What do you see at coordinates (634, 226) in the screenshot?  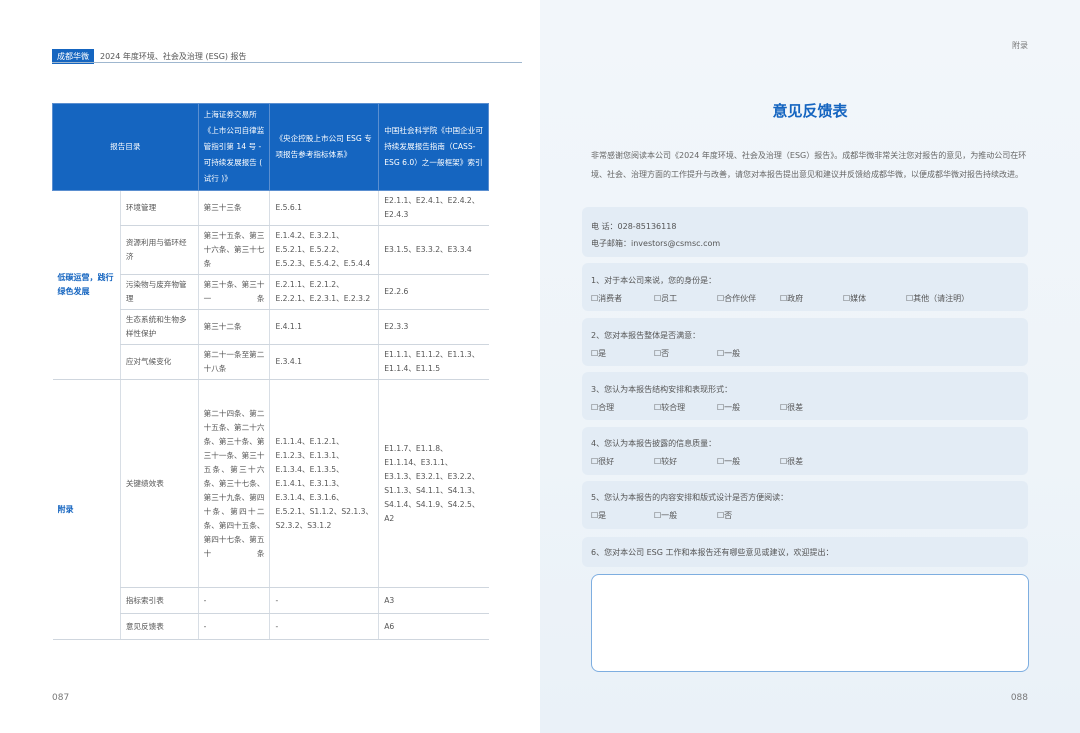 I see `contact-phone: 电 话：028-85136118` at bounding box center [634, 226].